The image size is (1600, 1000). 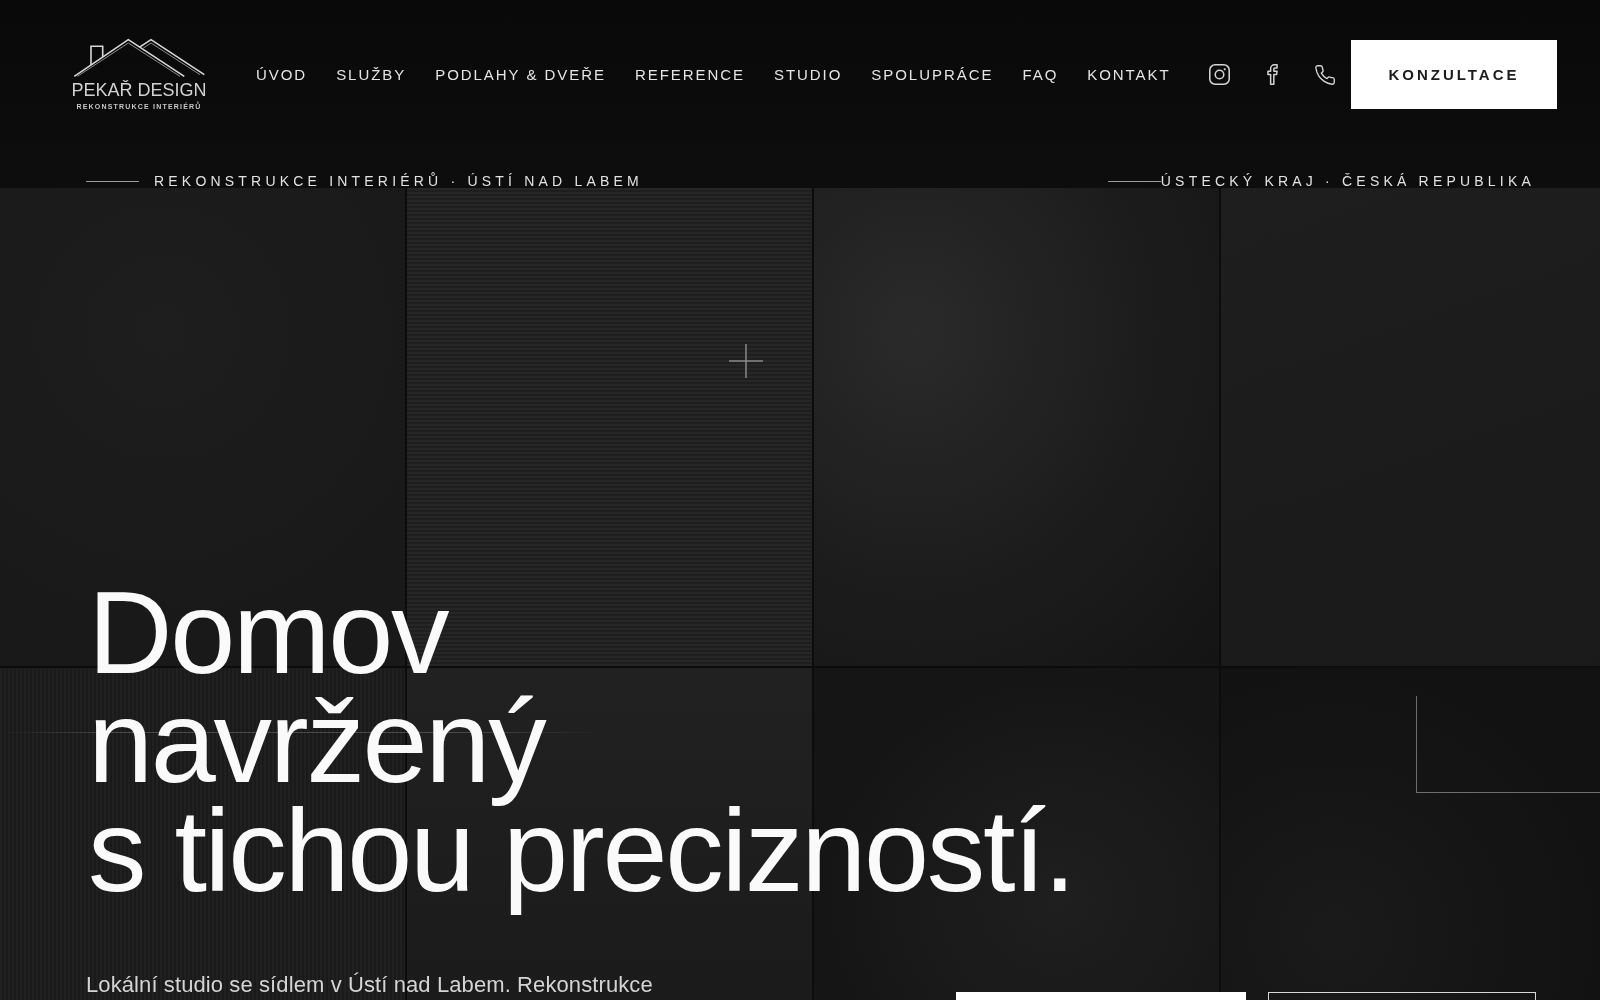 I want to click on hero-intro: Lokální studio se sídlem v Ústí nad Labem. Rekonstrukce, so click(x=369, y=985).